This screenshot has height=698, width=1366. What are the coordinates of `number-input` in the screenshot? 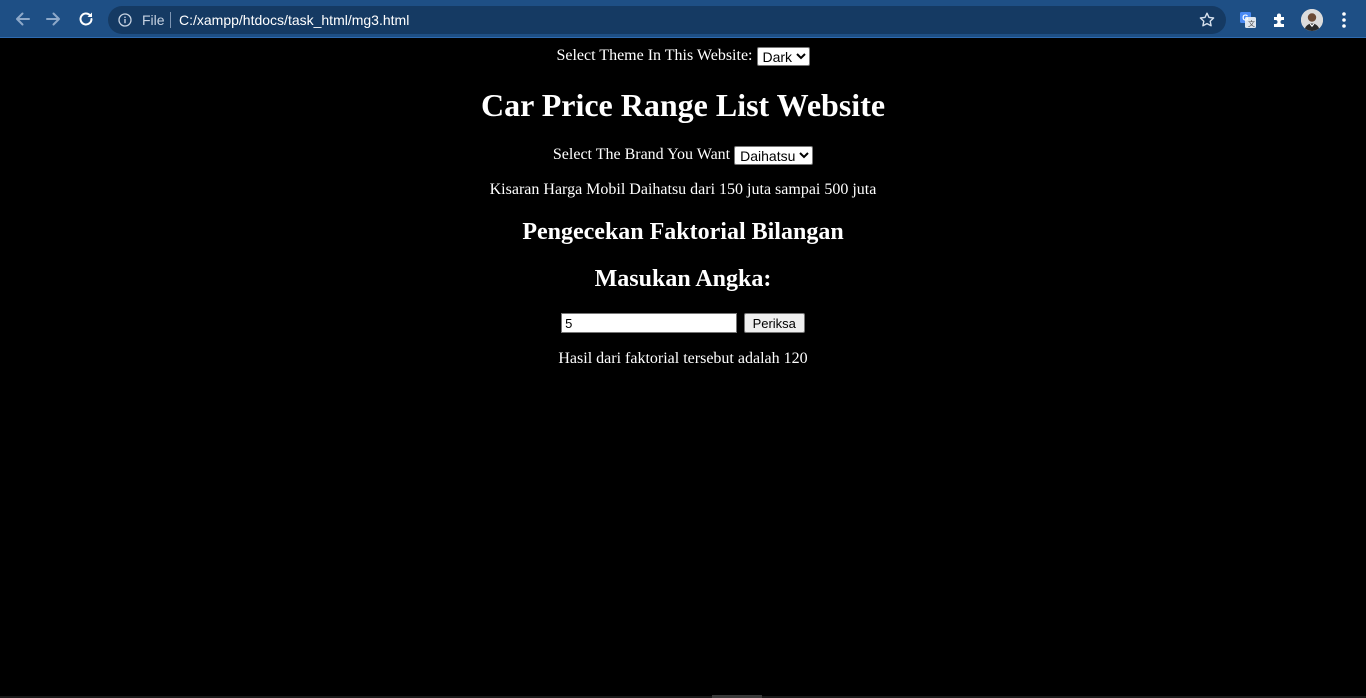 It's located at (649, 323).